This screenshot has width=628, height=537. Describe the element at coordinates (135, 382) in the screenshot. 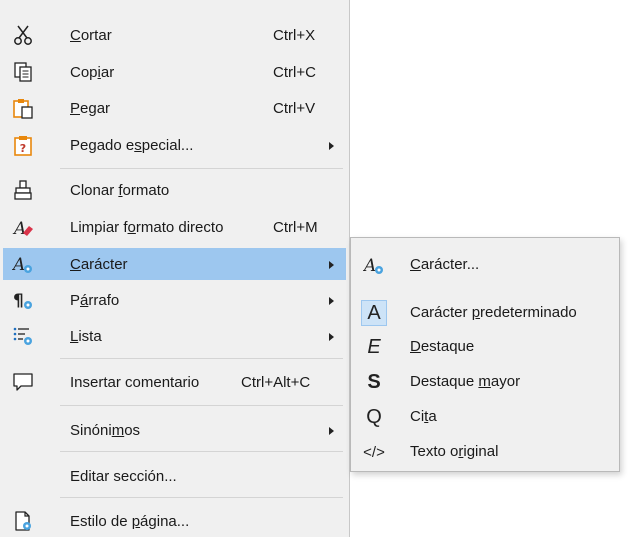

I see `menu-item-label: Insertar comentario` at that location.